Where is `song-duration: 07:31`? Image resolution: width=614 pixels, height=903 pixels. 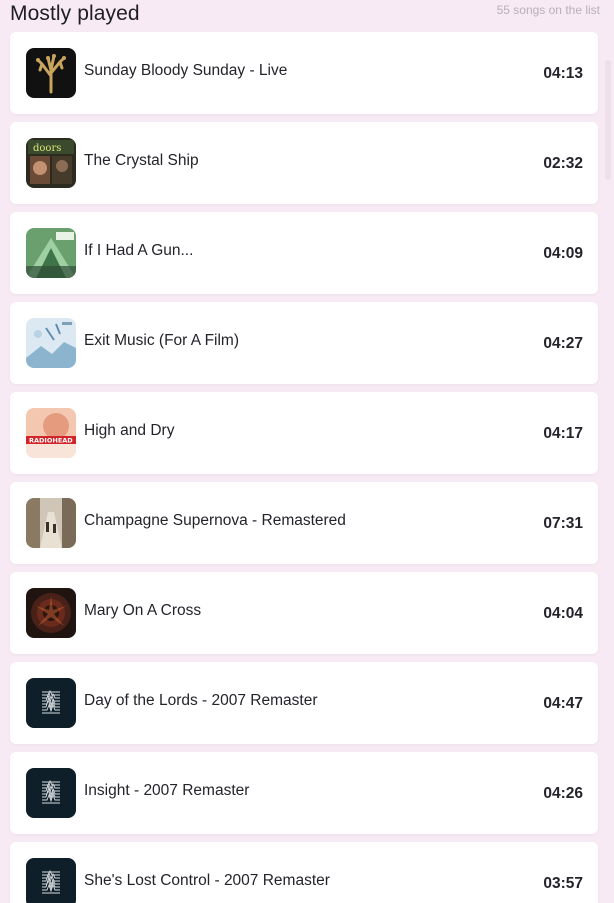 song-duration: 07:31 is located at coordinates (563, 523).